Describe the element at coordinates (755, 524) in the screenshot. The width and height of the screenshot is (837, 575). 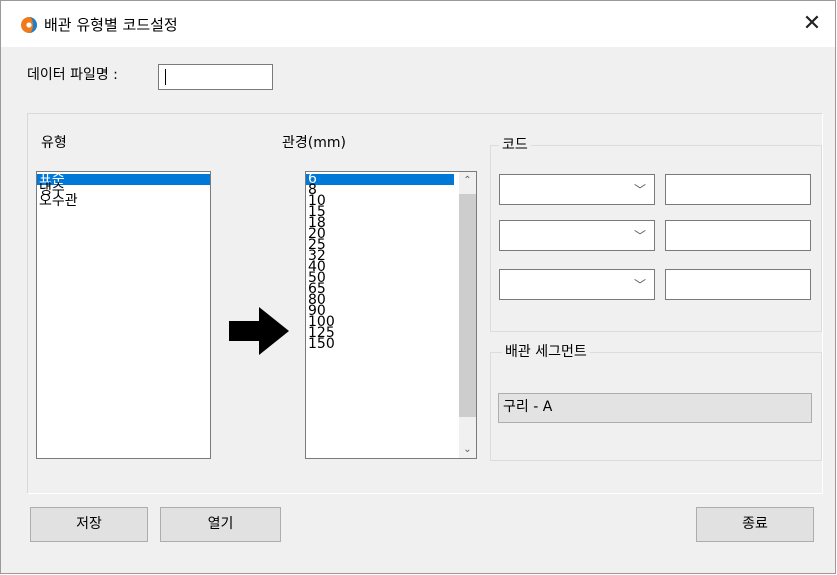
I see `exit-button: 종료` at that location.